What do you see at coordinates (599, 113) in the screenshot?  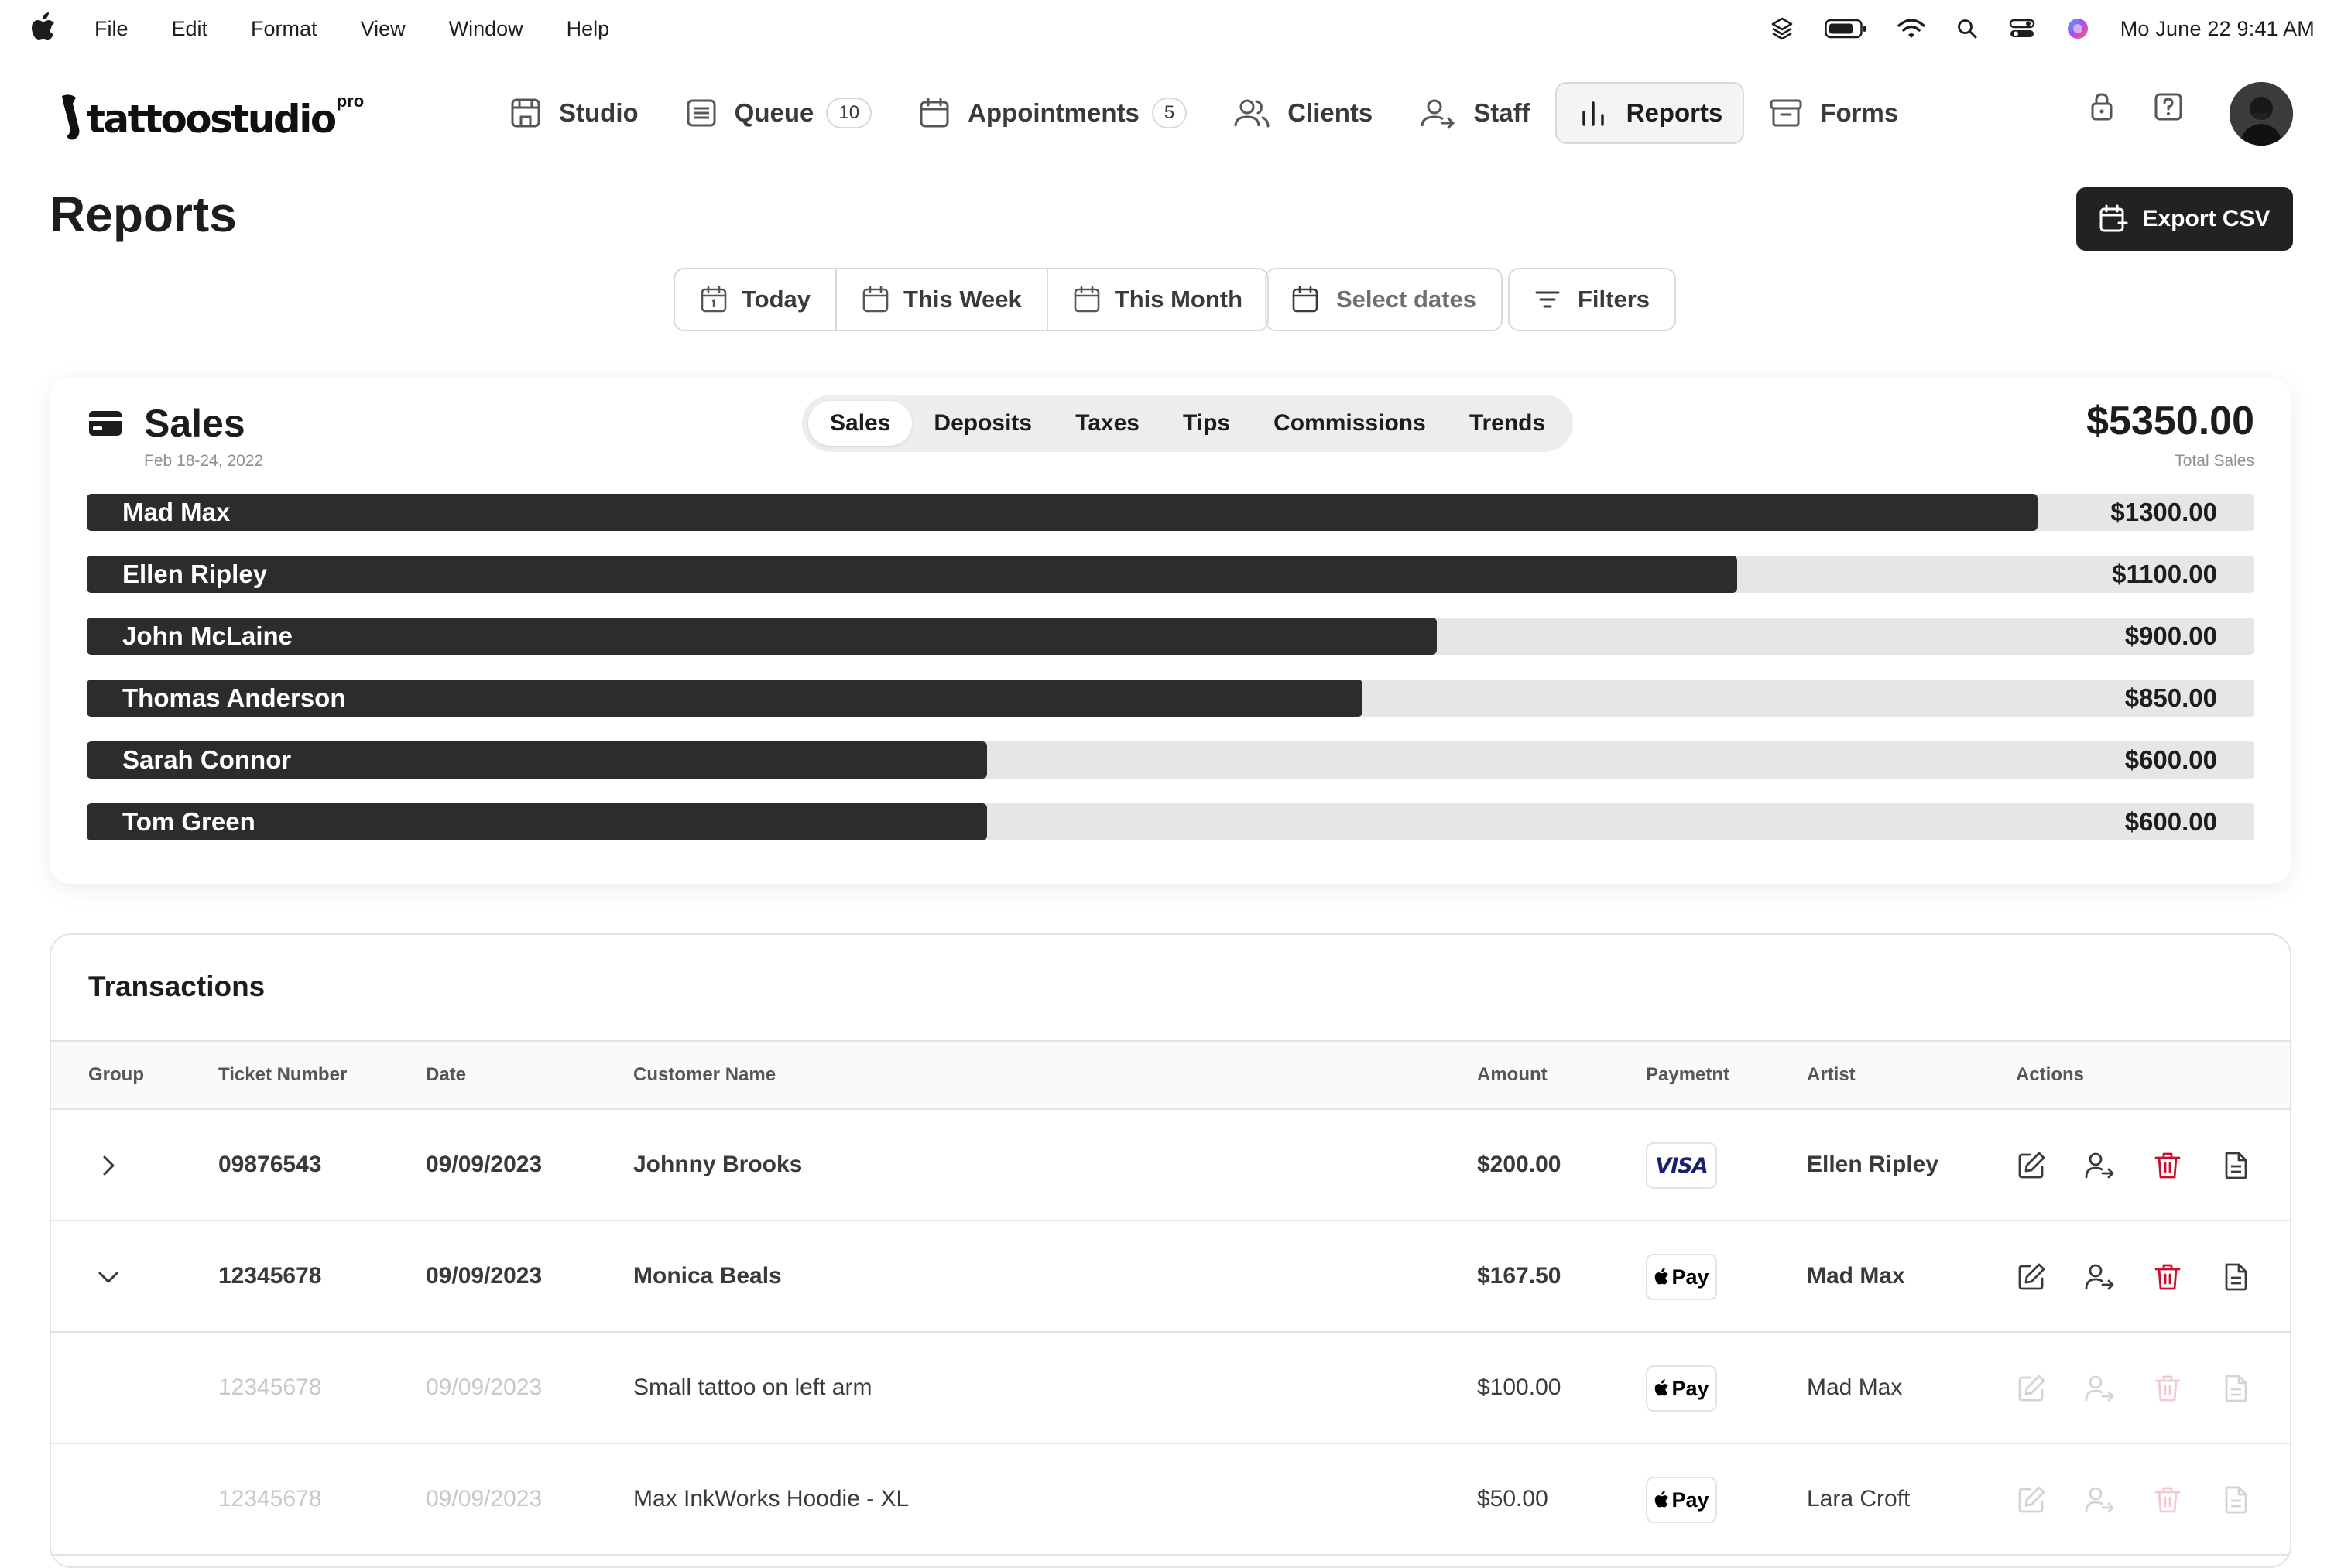 I see `nav-label: Studio` at bounding box center [599, 113].